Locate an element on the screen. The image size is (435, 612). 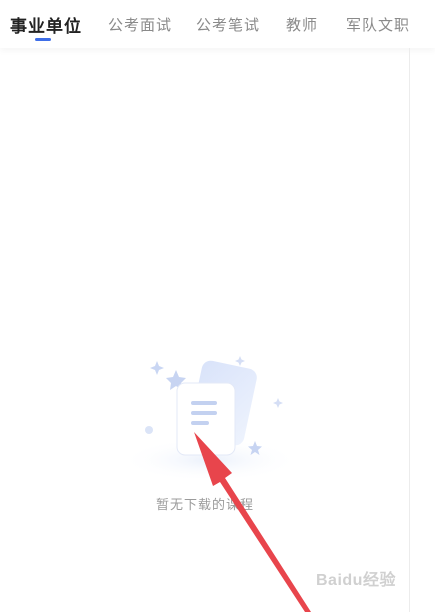
baidu-watermark: Baidu经验 is located at coordinates (356, 580).